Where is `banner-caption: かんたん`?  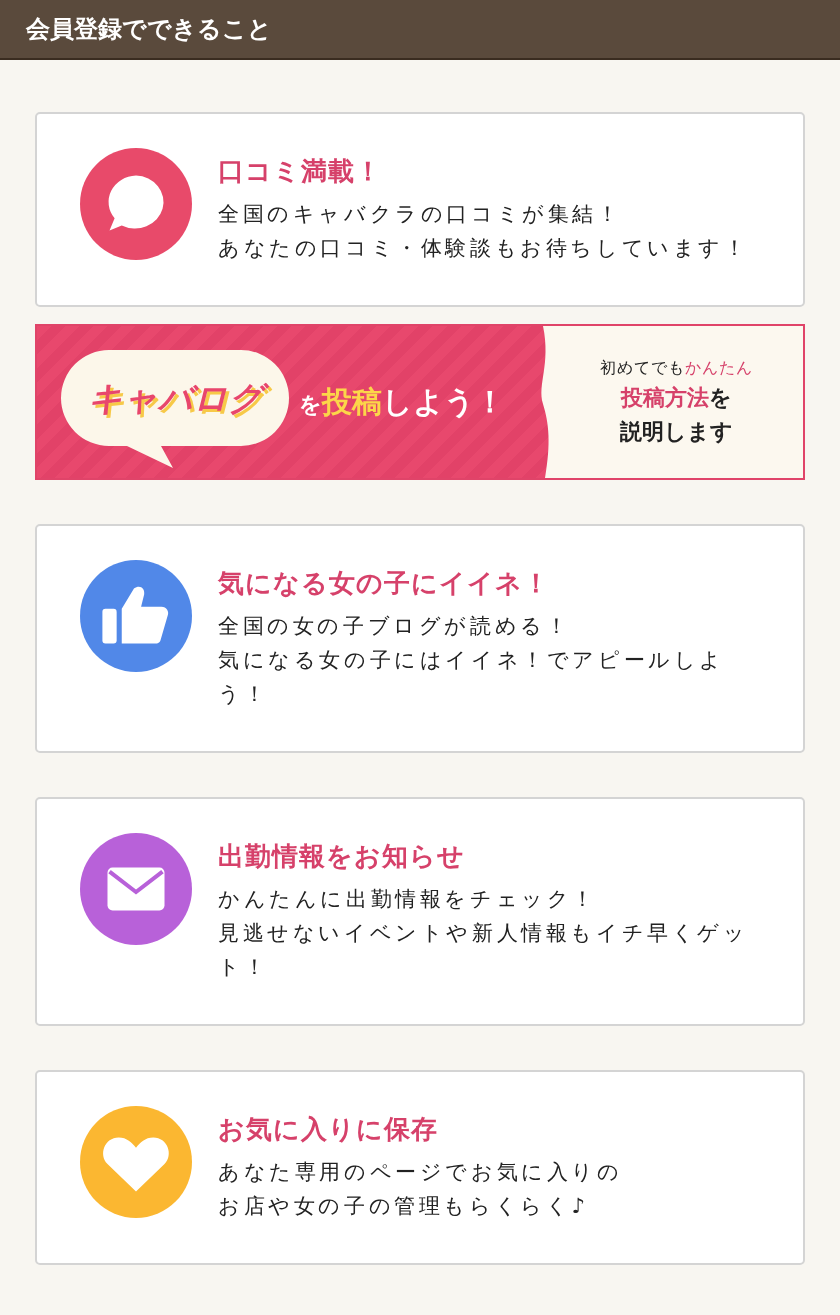 banner-caption: かんたん is located at coordinates (718, 367).